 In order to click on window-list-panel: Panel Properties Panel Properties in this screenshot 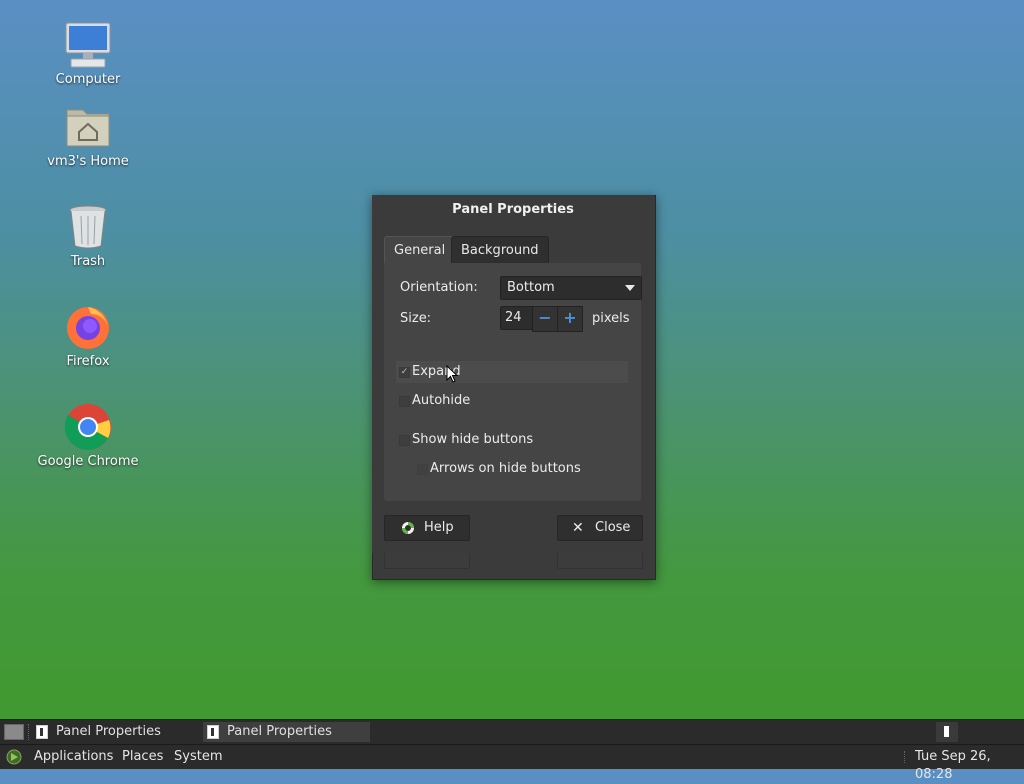, I will do `click(512, 731)`.